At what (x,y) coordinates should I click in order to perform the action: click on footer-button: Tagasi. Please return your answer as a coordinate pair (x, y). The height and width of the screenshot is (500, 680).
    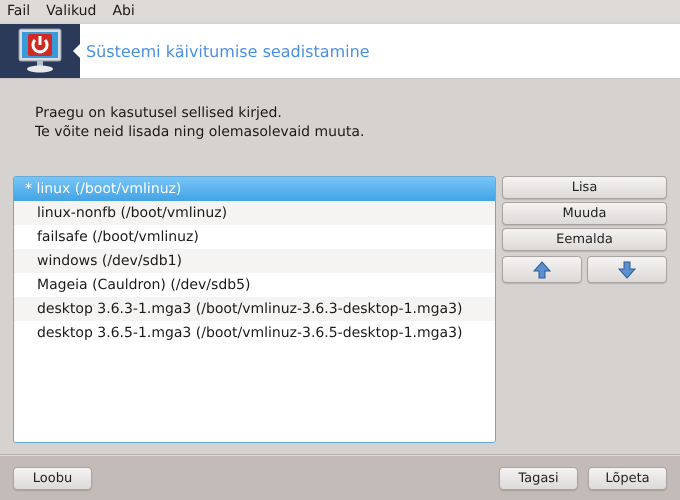
    Looking at the image, I should click on (538, 478).